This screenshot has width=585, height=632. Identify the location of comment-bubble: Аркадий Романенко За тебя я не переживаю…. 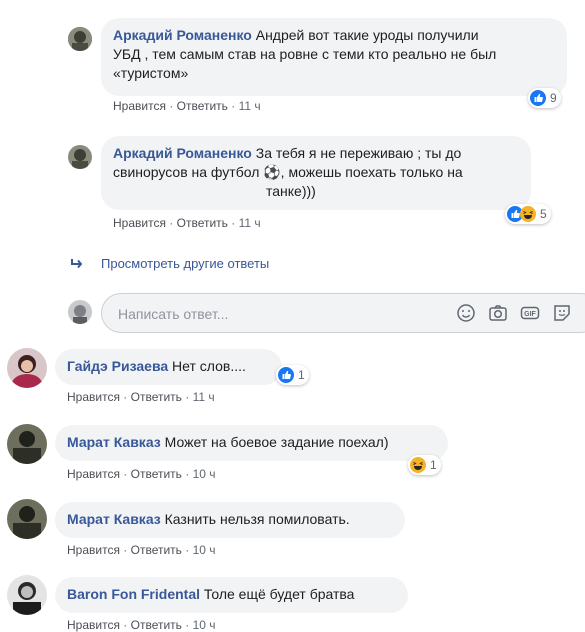
(316, 173).